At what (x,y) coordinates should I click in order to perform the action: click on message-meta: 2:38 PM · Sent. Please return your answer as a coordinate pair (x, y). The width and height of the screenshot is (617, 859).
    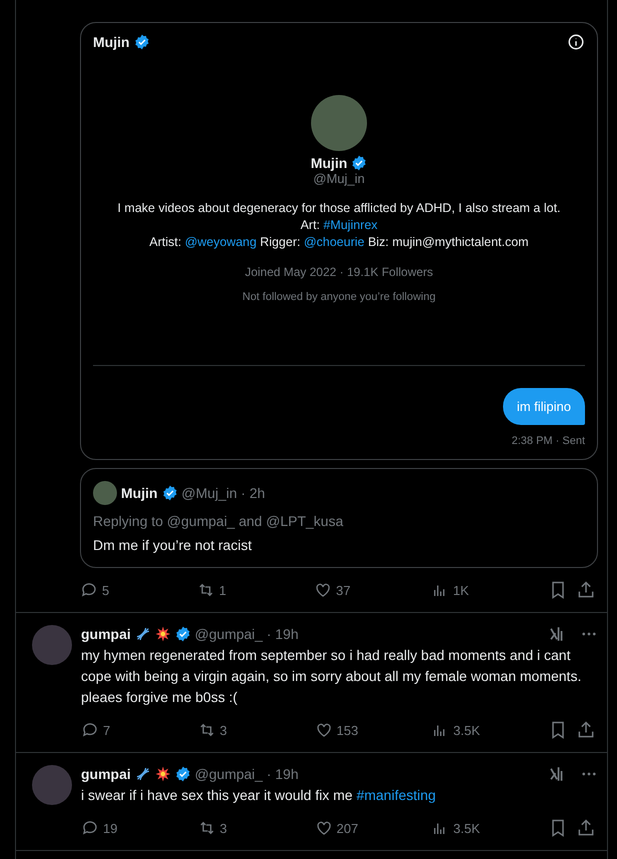
    Looking at the image, I should click on (548, 441).